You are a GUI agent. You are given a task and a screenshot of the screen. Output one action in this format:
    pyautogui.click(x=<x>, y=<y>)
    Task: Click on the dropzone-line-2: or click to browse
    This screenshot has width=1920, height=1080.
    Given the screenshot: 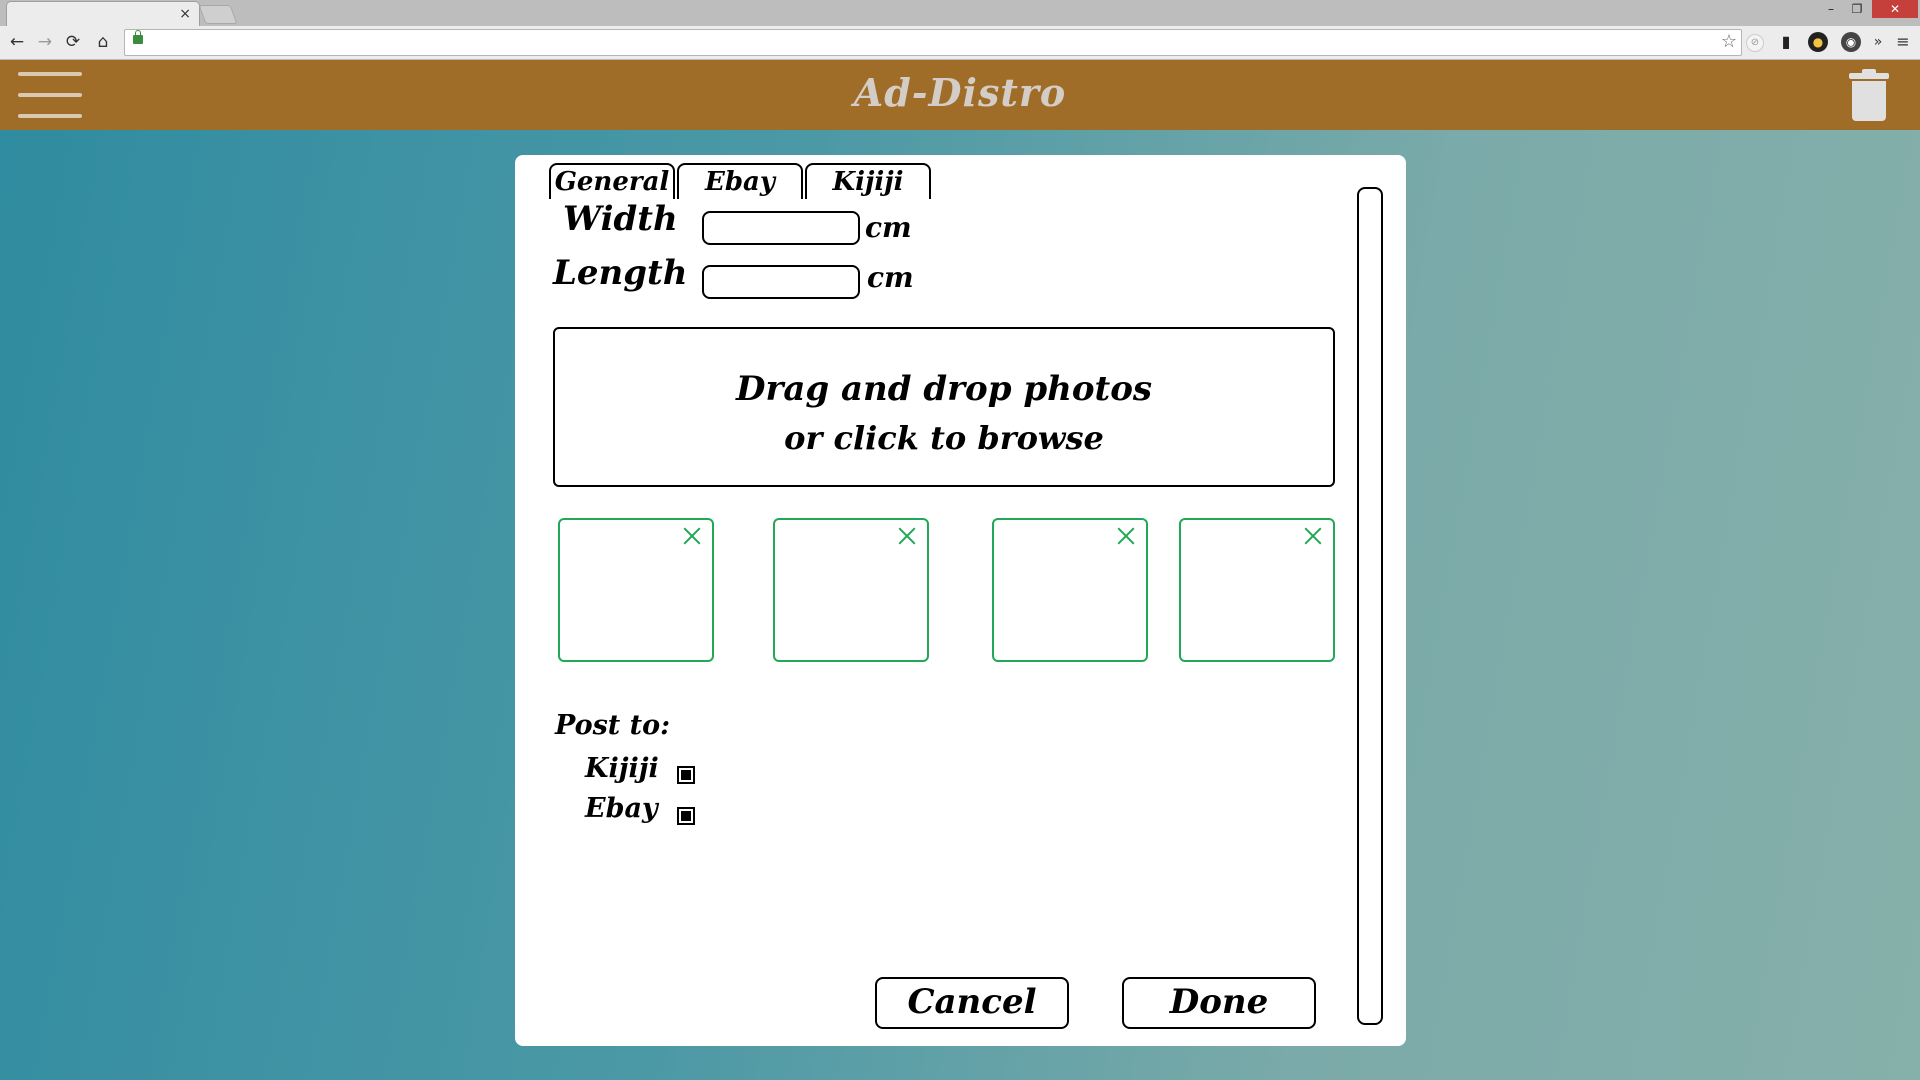 What is the action you would take?
    pyautogui.click(x=944, y=438)
    